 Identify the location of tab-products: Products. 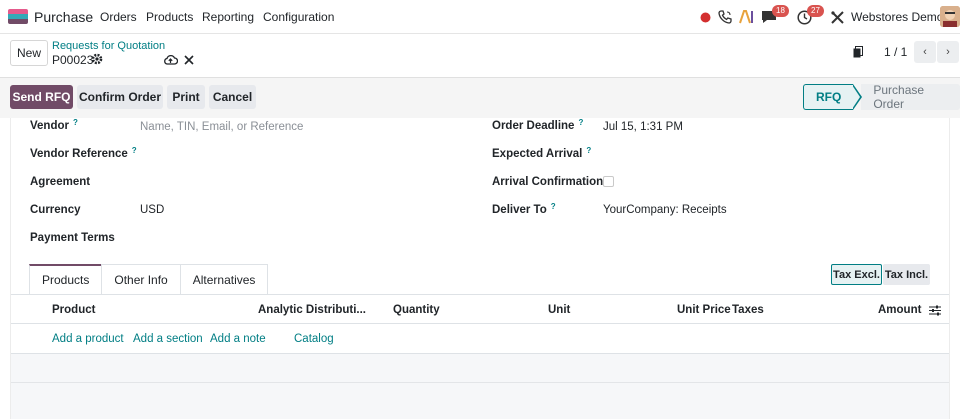
(66, 279).